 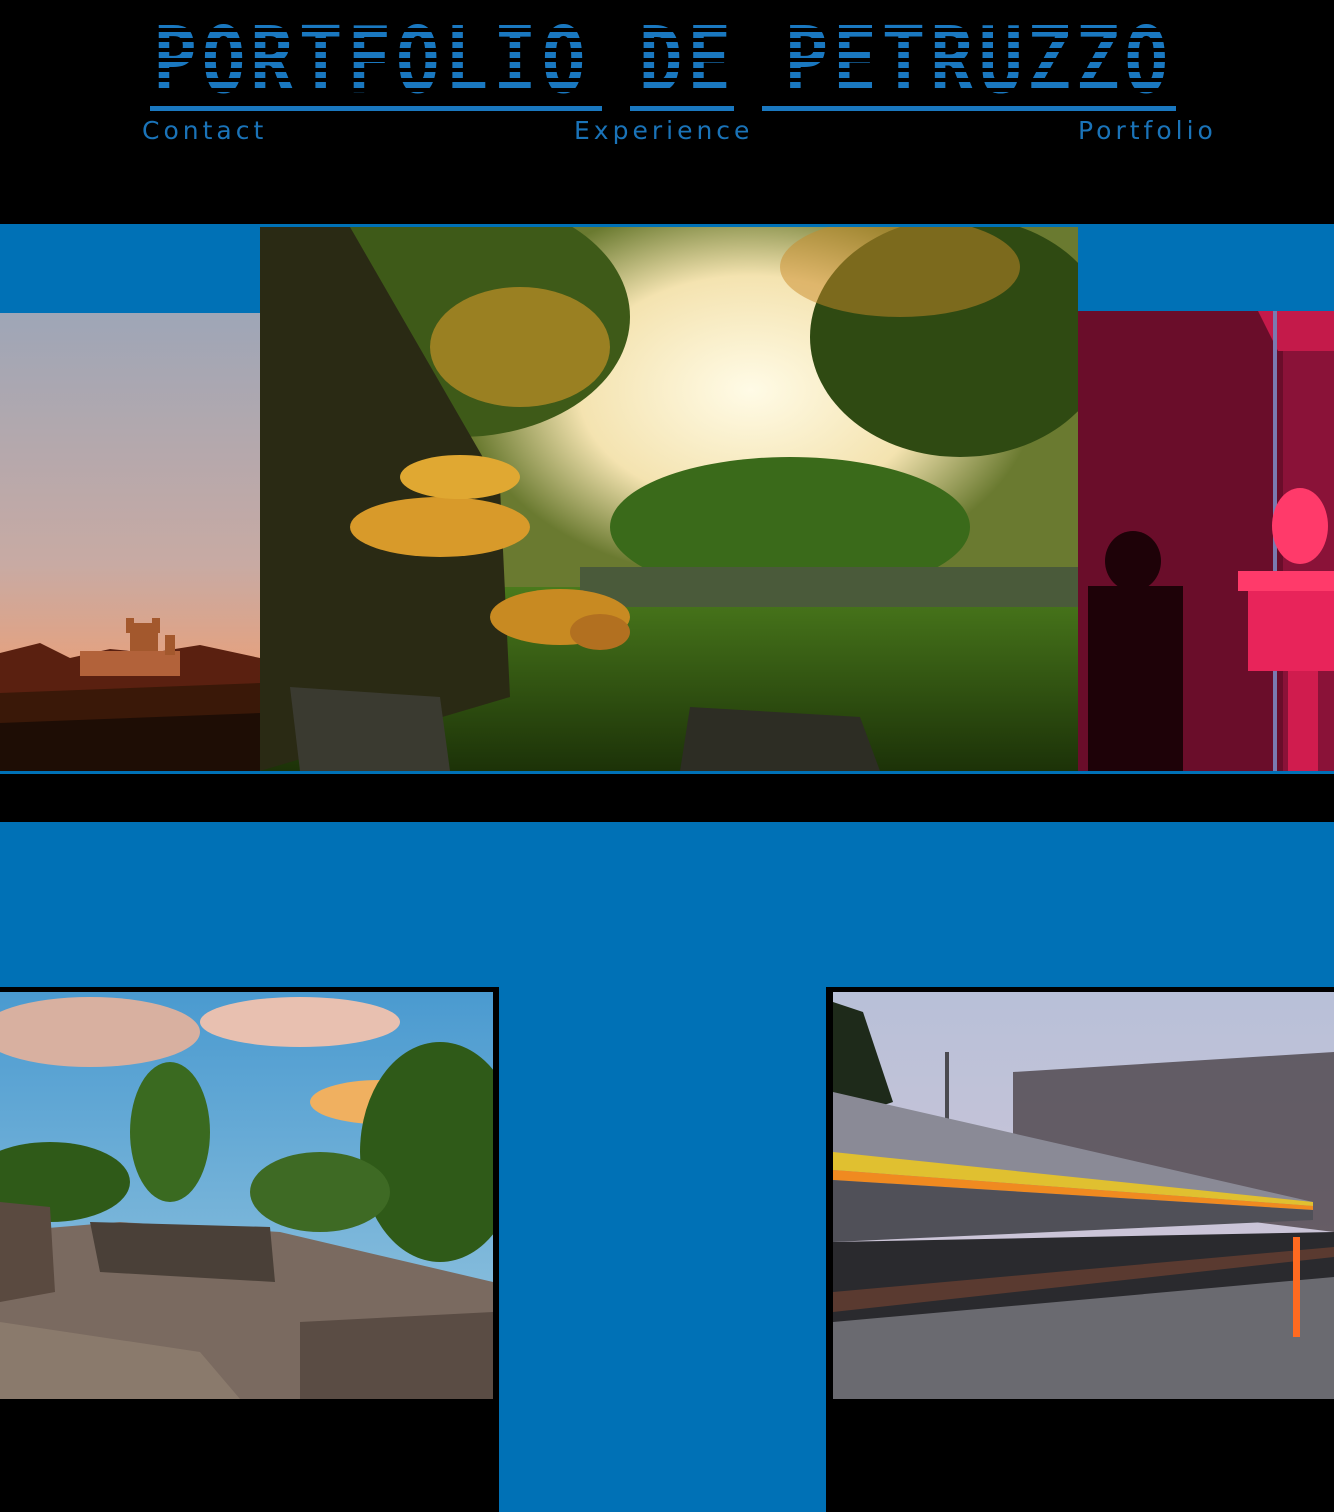 I want to click on castle-photo-image, so click(x=130, y=542).